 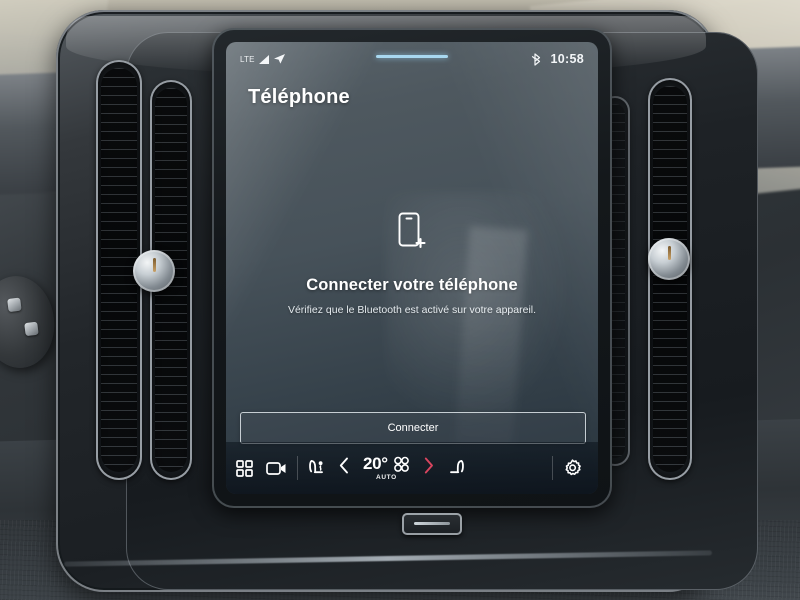 What do you see at coordinates (386, 477) in the screenshot?
I see `auto-label: AUTO` at bounding box center [386, 477].